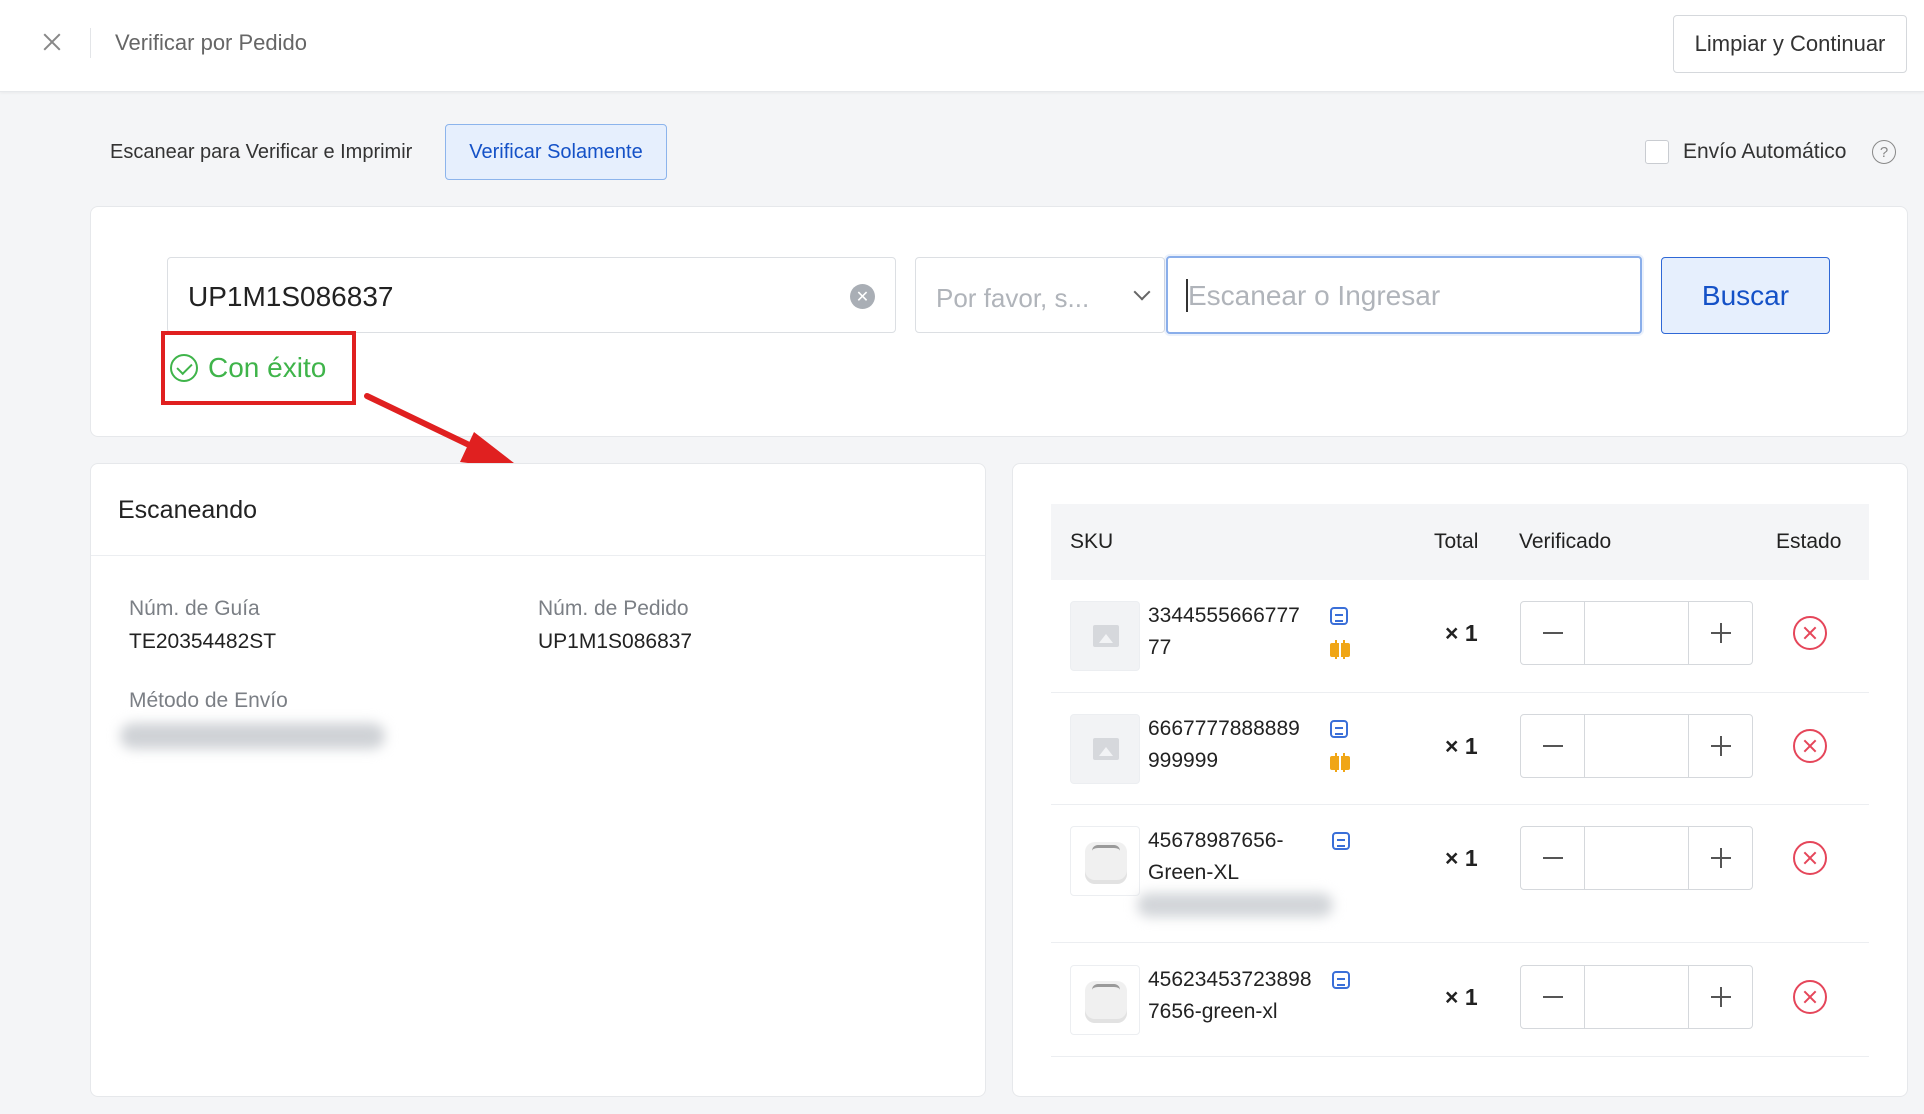 The width and height of the screenshot is (1924, 1114). What do you see at coordinates (203, 641) in the screenshot?
I see `guide-number-value: TE20354482ST` at bounding box center [203, 641].